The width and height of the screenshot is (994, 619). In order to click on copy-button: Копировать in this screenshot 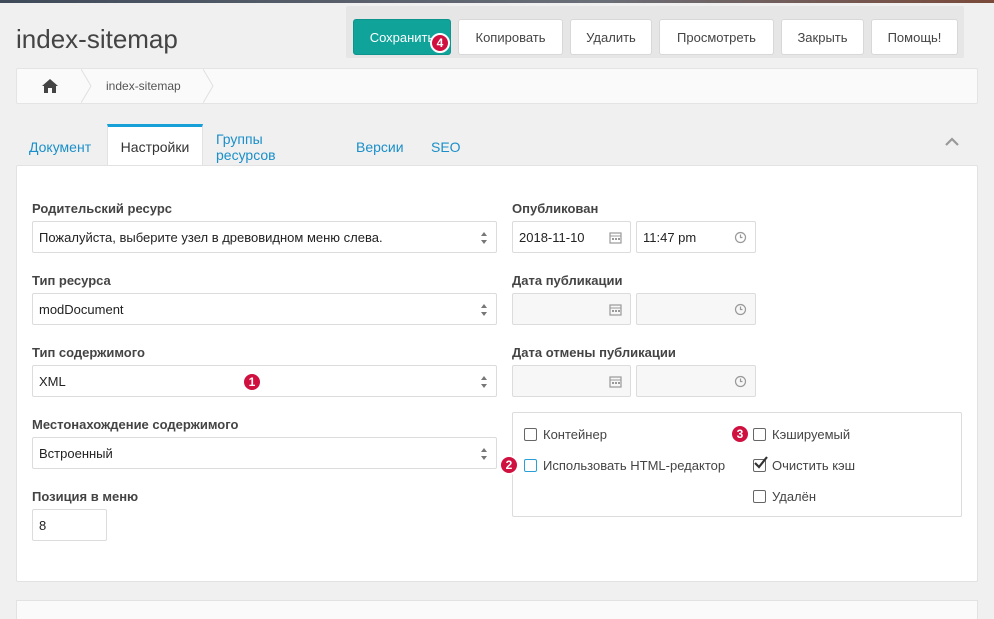, I will do `click(510, 37)`.